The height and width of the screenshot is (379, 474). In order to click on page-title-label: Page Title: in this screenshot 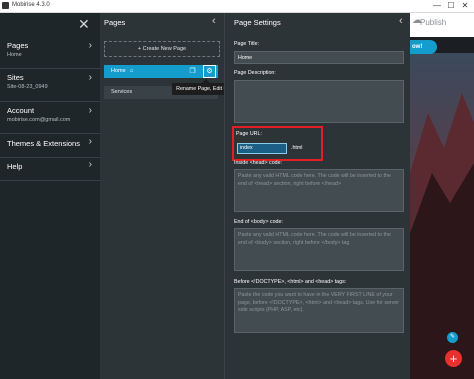, I will do `click(247, 44)`.